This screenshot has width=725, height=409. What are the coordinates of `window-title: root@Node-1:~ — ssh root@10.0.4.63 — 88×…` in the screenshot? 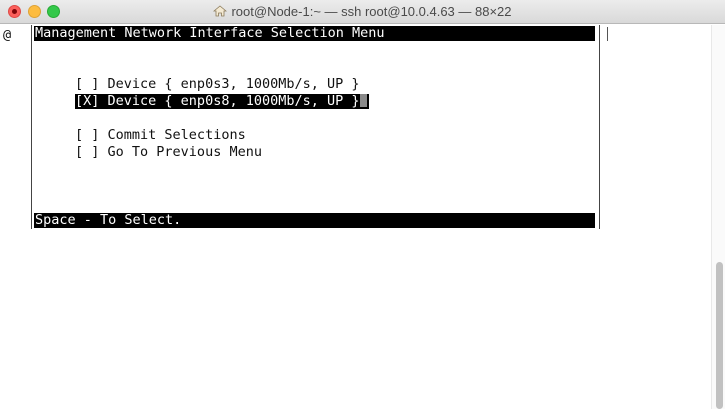 It's located at (371, 11).